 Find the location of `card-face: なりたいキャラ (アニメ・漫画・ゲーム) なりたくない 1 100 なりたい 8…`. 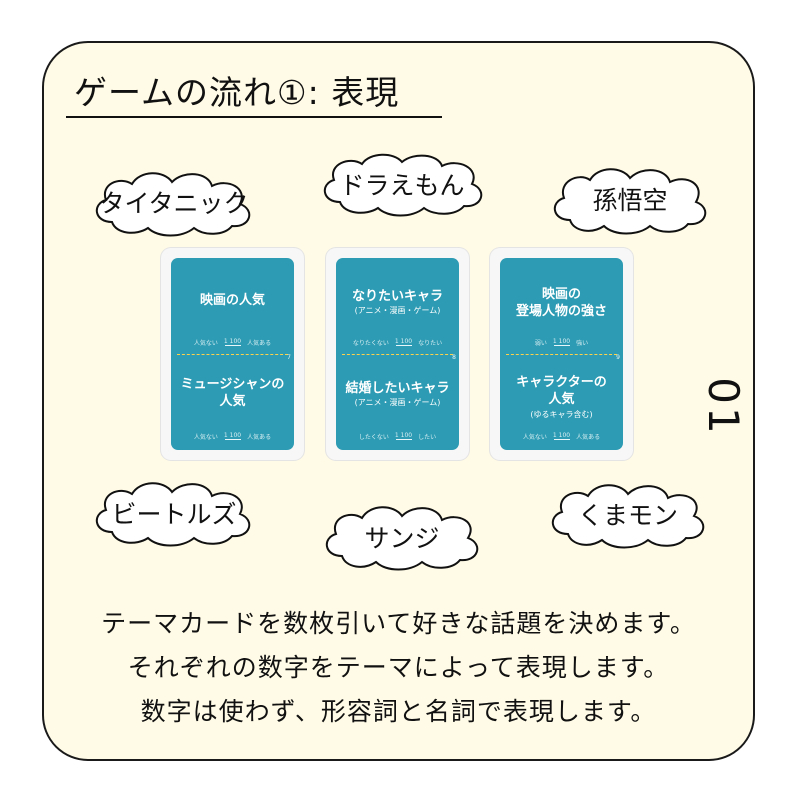

card-face: なりたいキャラ (アニメ・漫画・ゲーム) なりたくない 1 100 なりたい 8… is located at coordinates (397, 354).